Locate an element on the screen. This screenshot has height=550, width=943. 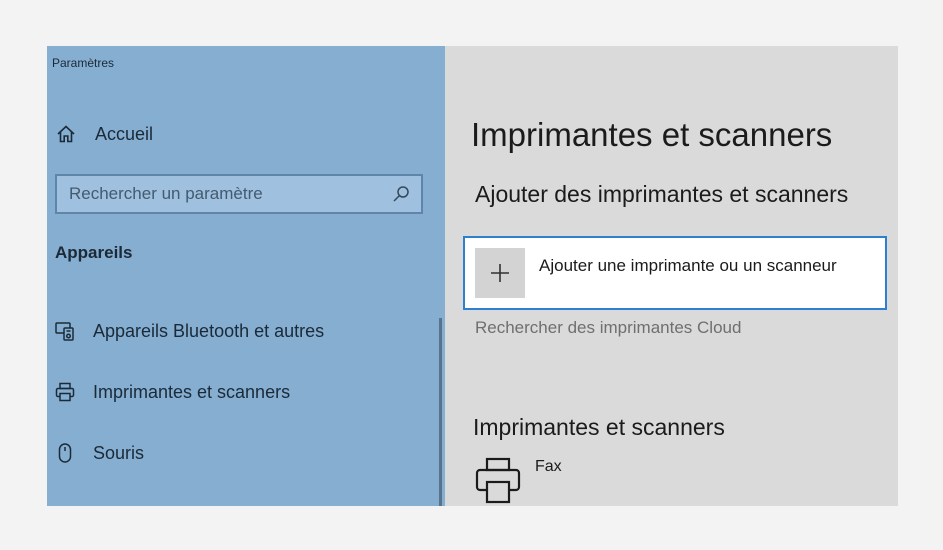
sidebar-item-bluetooth: Appareils Bluetooth et autres is located at coordinates (188, 331).